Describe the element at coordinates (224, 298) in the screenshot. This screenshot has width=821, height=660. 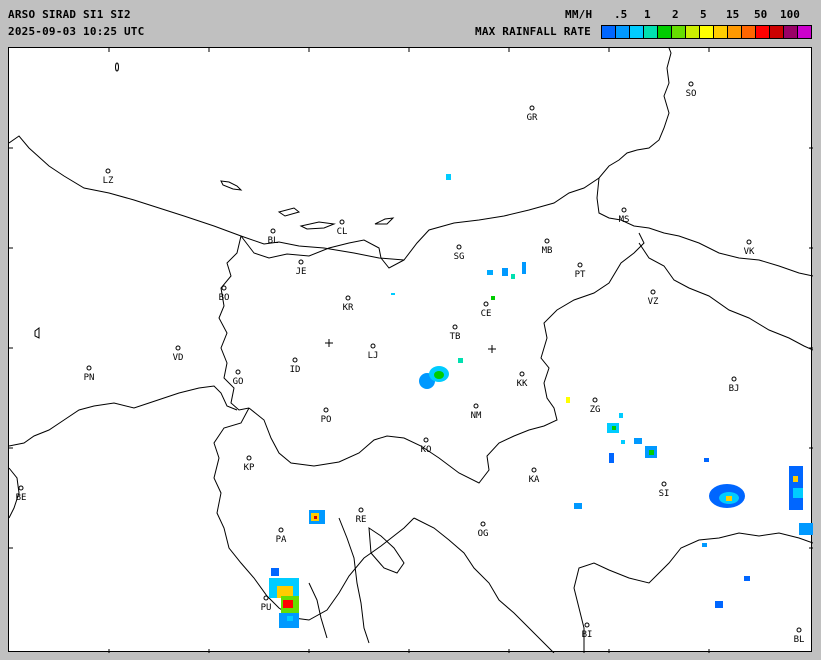
I see `city-label: BO` at that location.